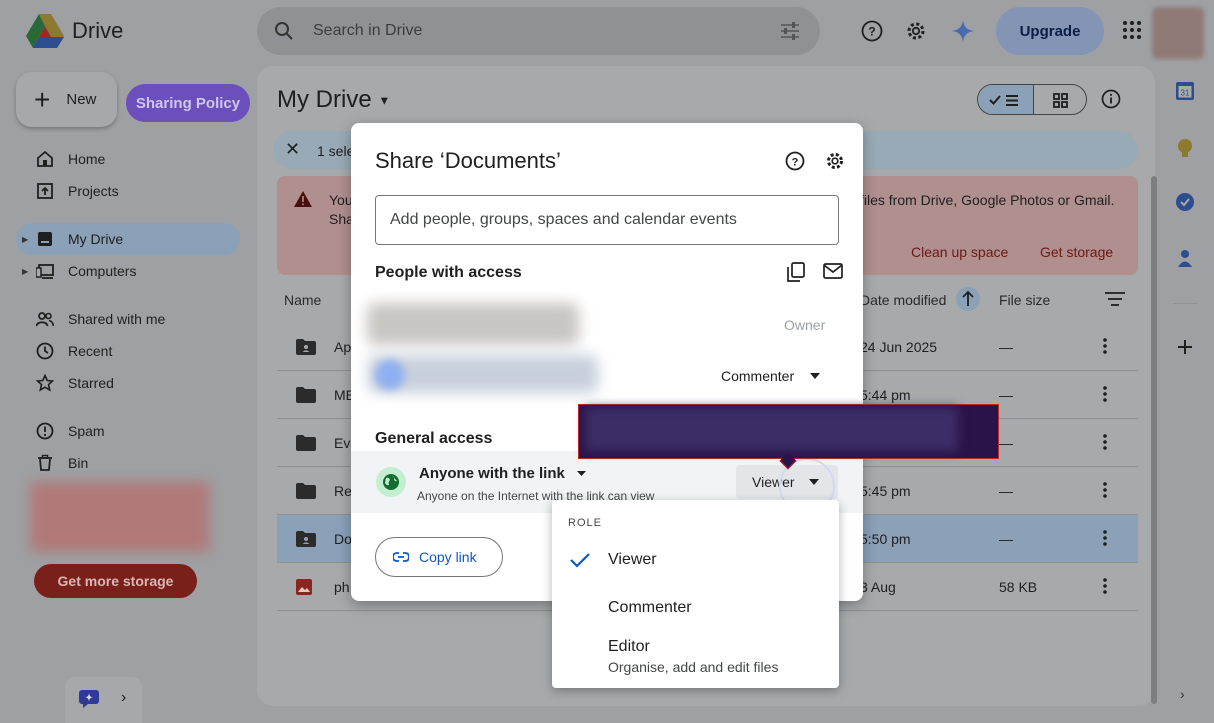 This screenshot has height=723, width=1214. What do you see at coordinates (103, 700) in the screenshot?
I see `gemini-chat-tab: ›` at bounding box center [103, 700].